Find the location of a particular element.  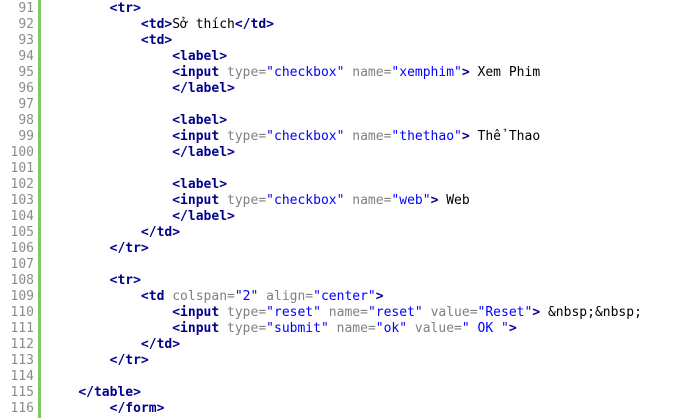

line-number: 103 is located at coordinates (22, 200).